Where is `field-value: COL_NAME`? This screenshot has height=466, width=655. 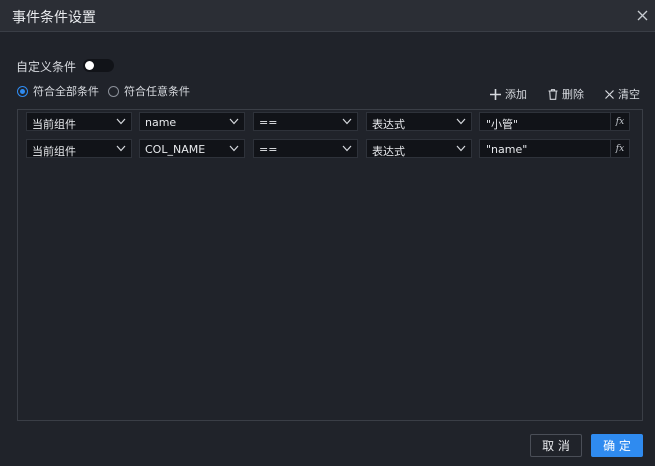 field-value: COL_NAME is located at coordinates (175, 149).